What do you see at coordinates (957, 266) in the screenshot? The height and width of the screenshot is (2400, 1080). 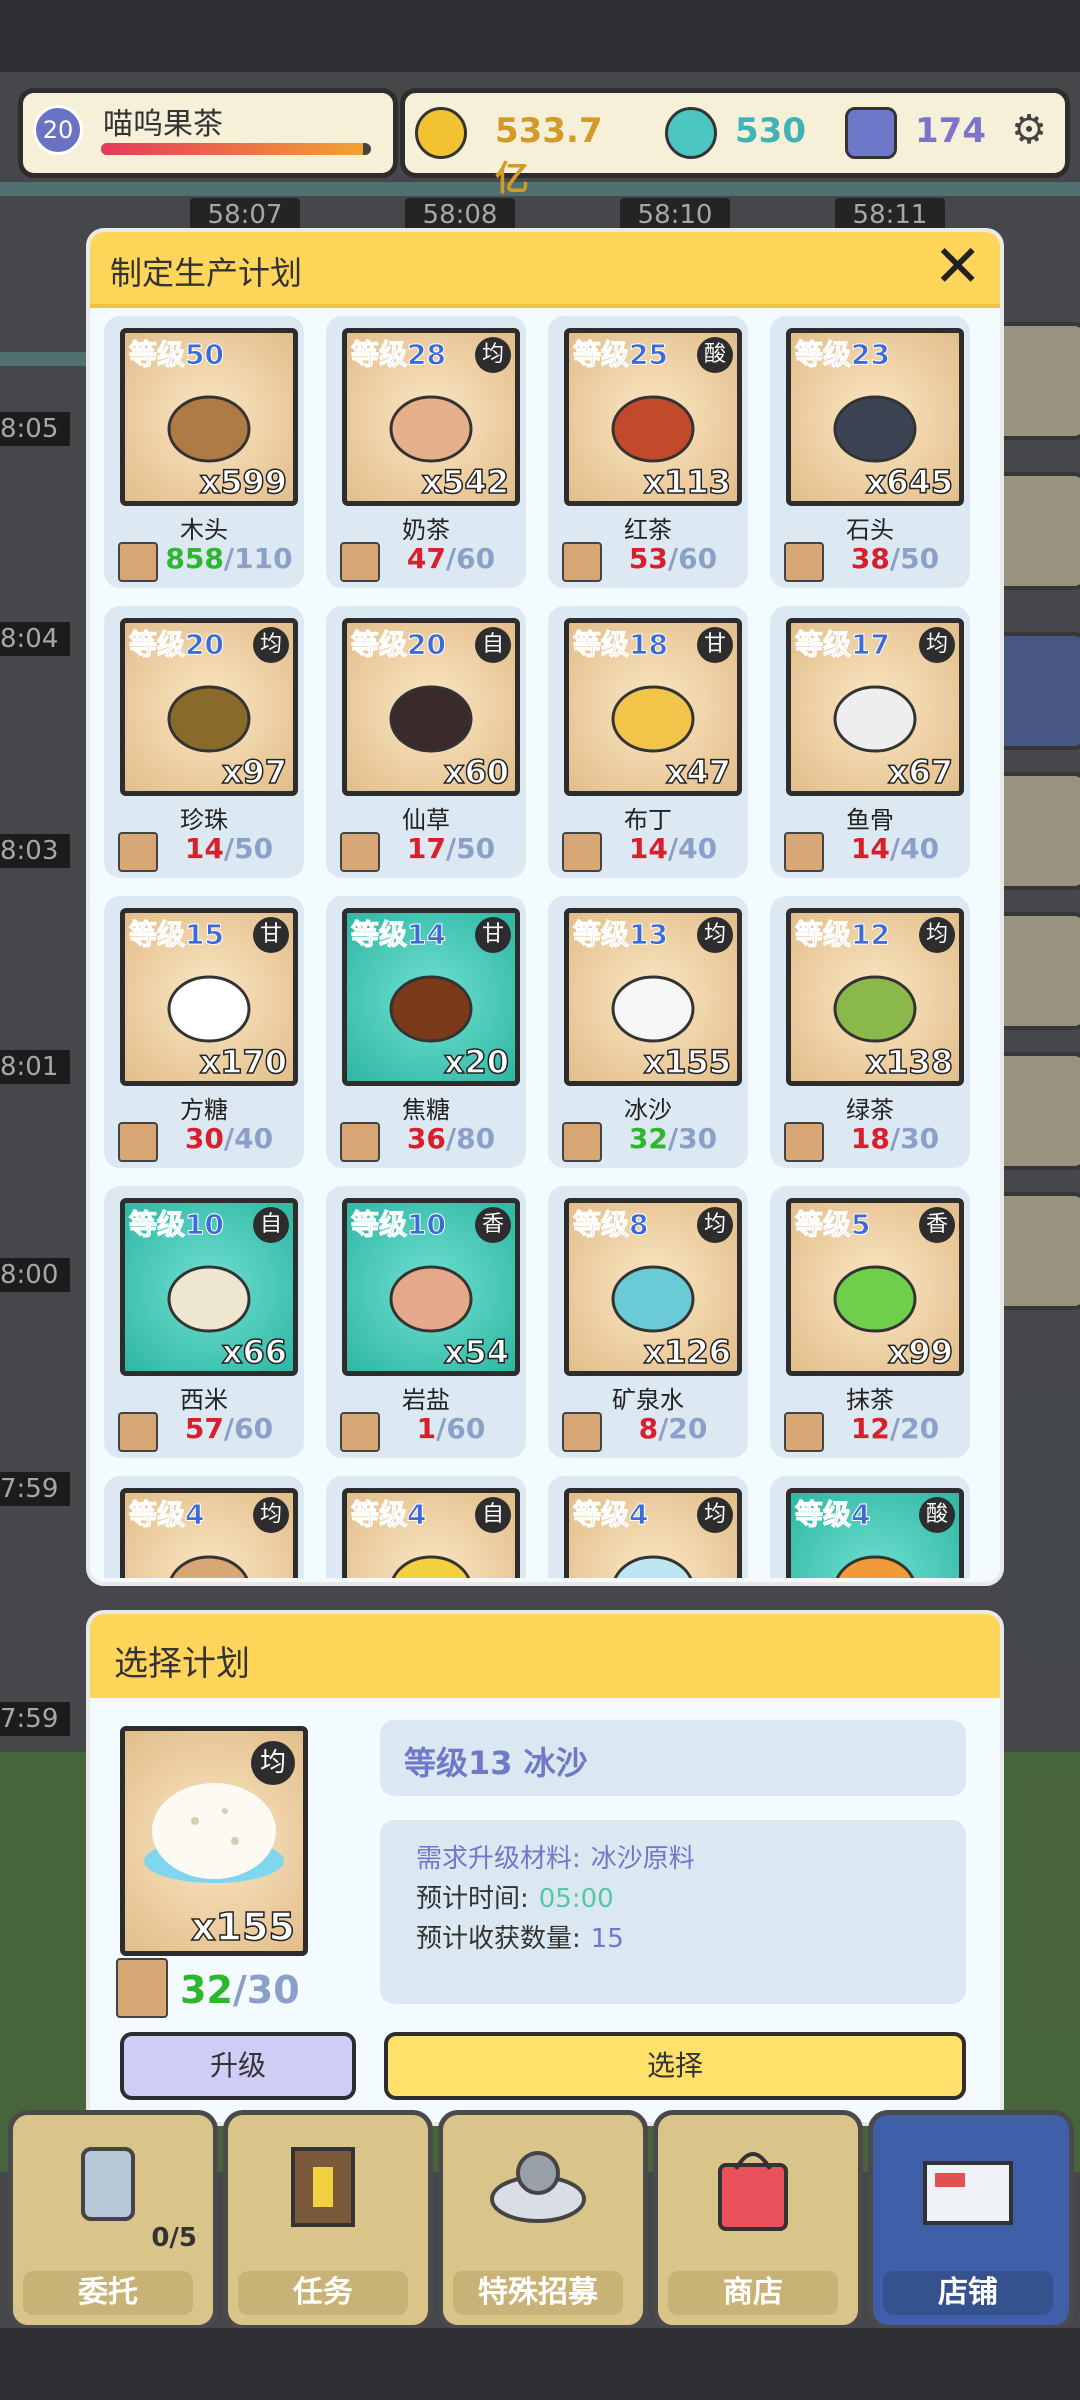 I see `close-icon: ✕` at bounding box center [957, 266].